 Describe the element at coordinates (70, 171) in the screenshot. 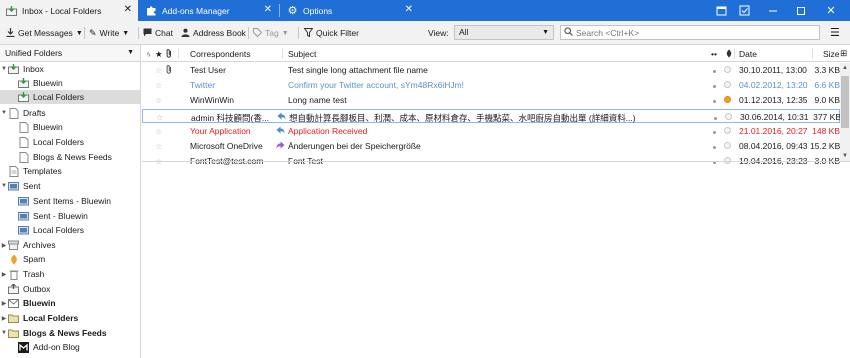

I see `folder-item-templates: Templates` at that location.